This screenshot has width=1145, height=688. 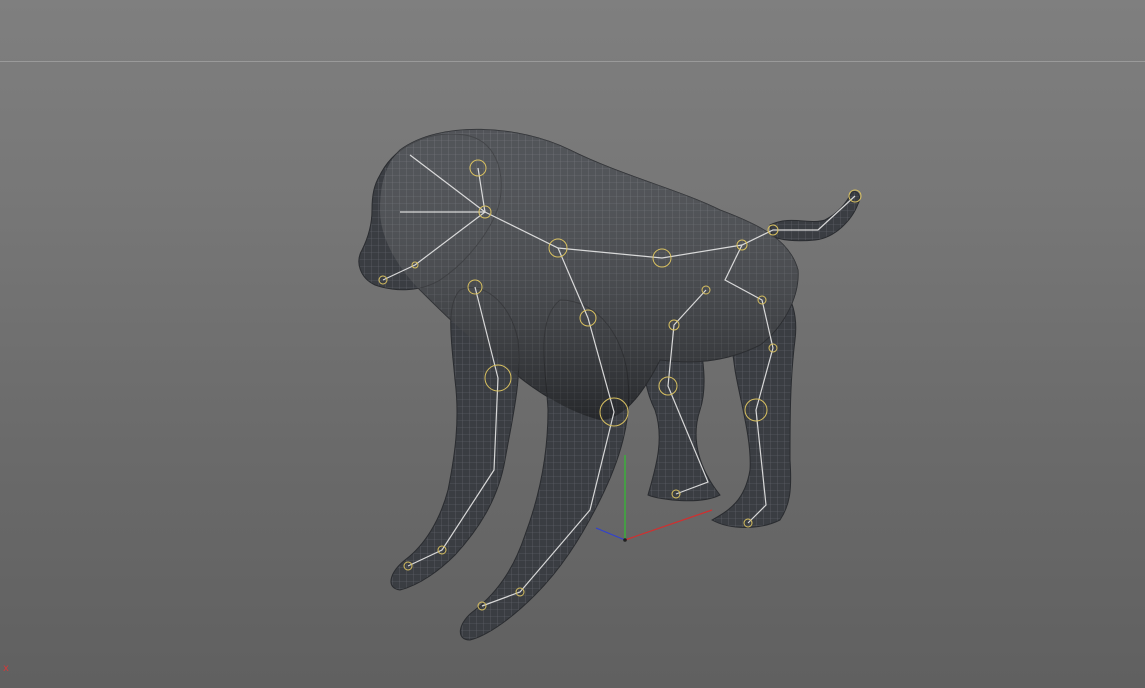 I want to click on tail, so click(x=815, y=216).